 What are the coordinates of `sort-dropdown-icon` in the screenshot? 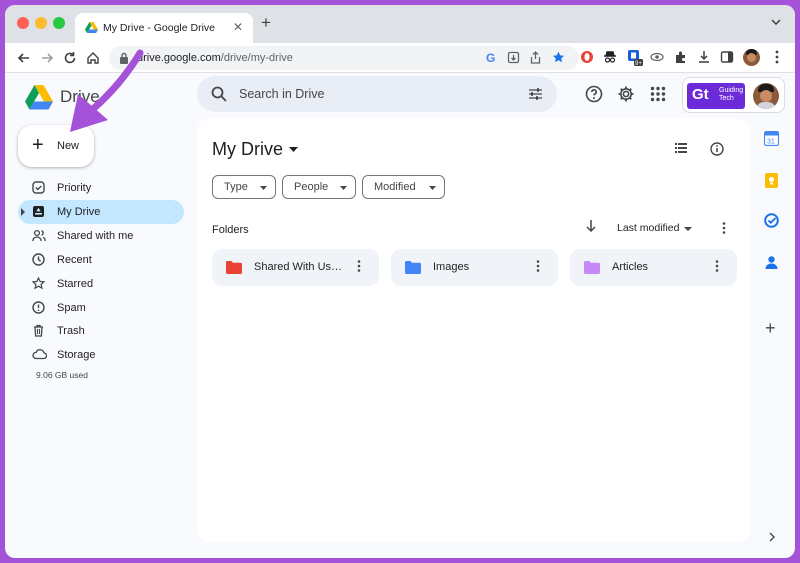 It's located at (688, 229).